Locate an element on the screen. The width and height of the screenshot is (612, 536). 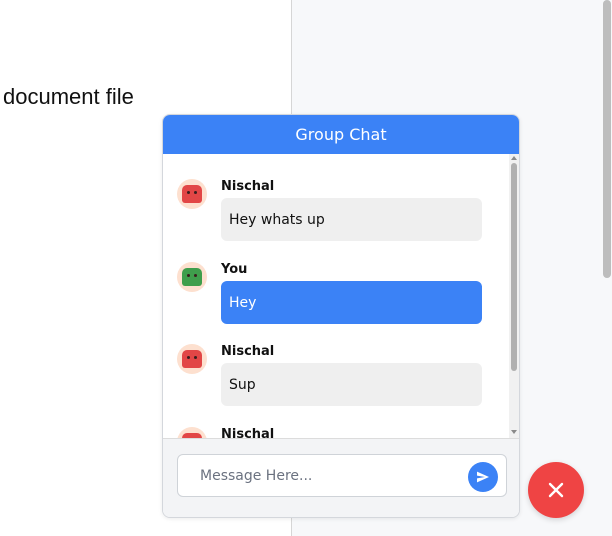
message-sender: You is located at coordinates (234, 269).